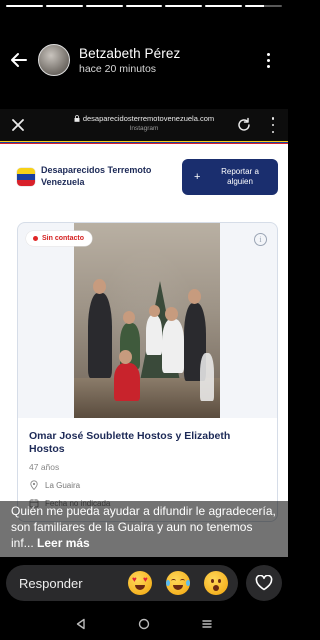 This screenshot has height=640, width=320. I want to click on like-button, so click(264, 583).